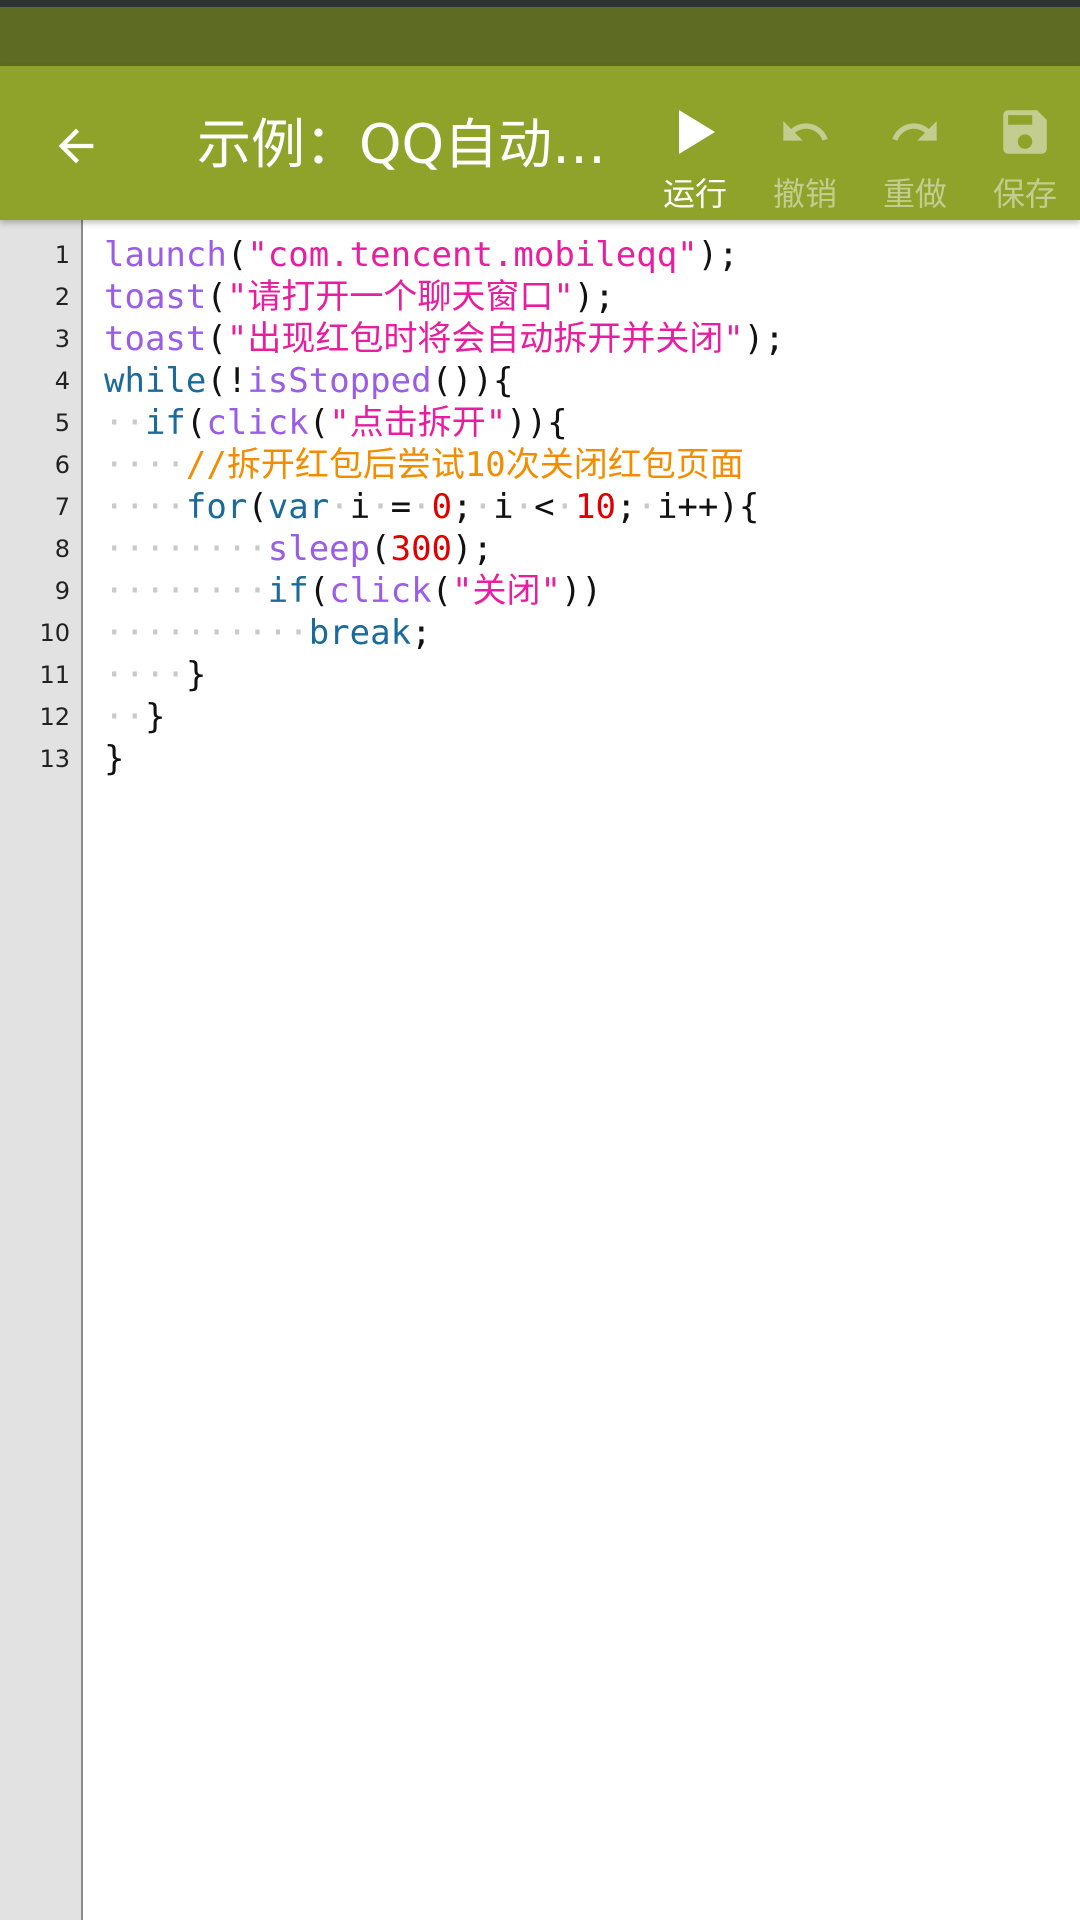  What do you see at coordinates (708, 507) in the screenshot?
I see `code-token-plain: i++){` at bounding box center [708, 507].